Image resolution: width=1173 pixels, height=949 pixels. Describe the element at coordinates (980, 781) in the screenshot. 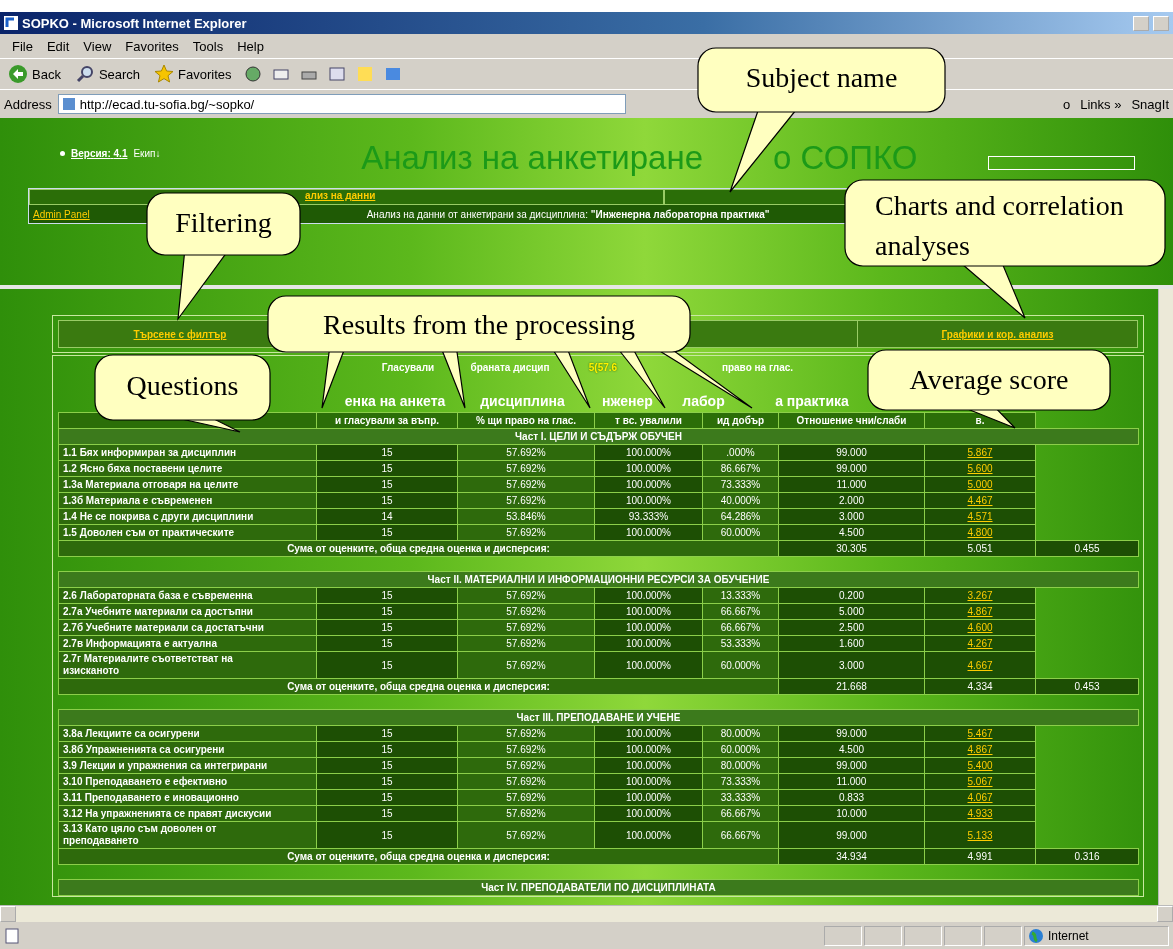

I see `average-score-link: 5.067` at that location.